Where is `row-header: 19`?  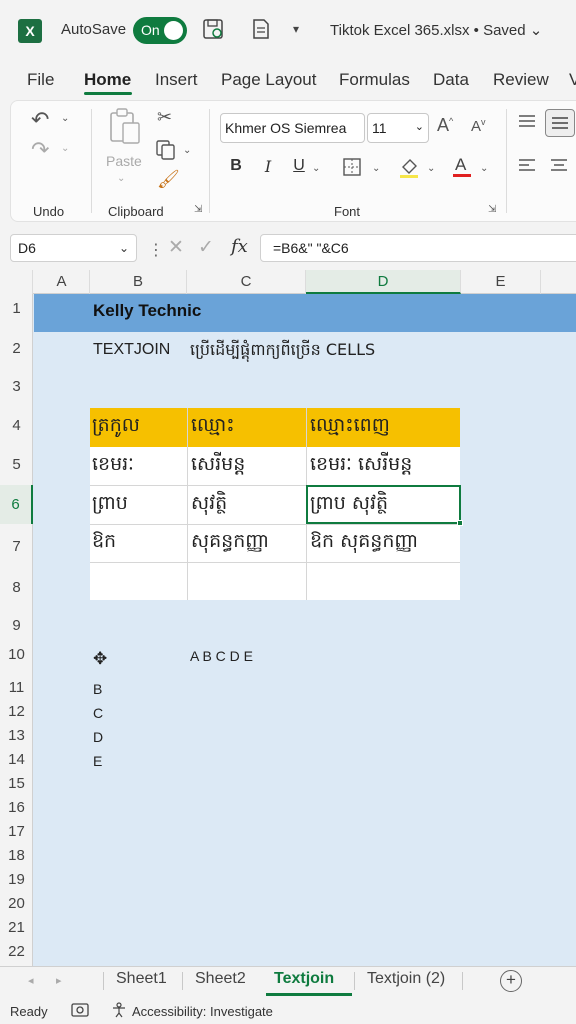 row-header: 19 is located at coordinates (16, 879).